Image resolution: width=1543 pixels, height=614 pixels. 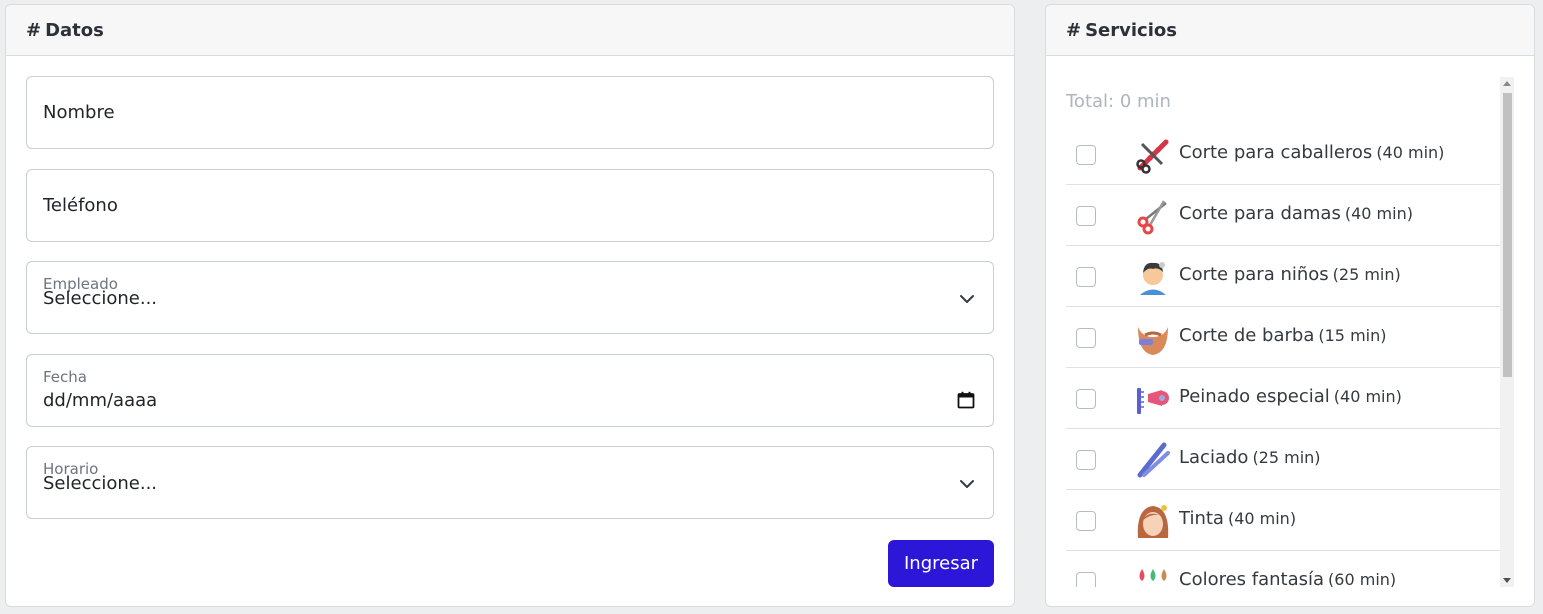 I want to click on nombre-placeholder: Nombre, so click(x=79, y=112).